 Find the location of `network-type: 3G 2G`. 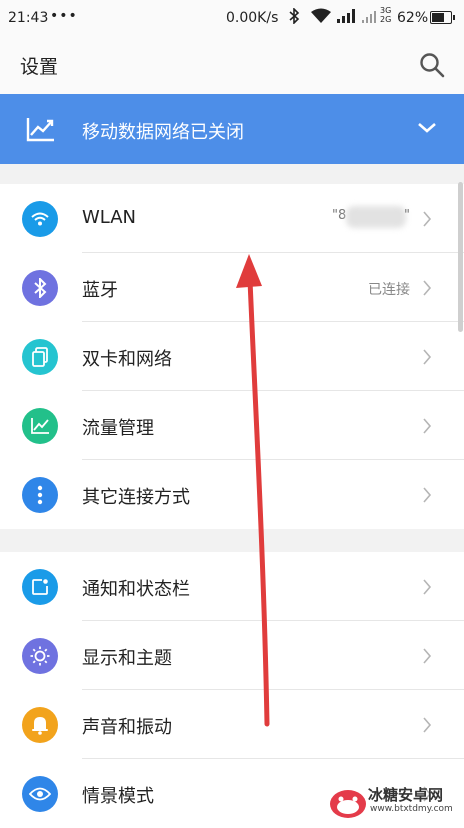

network-type: 3G 2G is located at coordinates (385, 15).